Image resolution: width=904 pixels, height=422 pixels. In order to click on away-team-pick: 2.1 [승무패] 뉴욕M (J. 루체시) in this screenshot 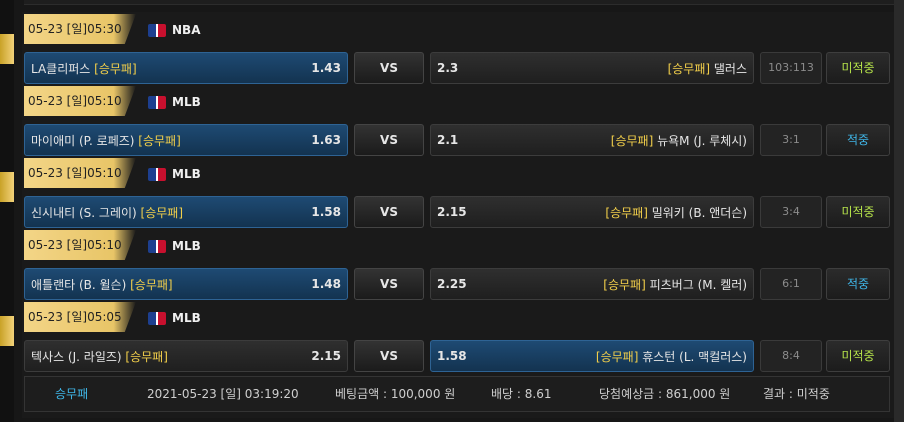, I will do `click(592, 140)`.